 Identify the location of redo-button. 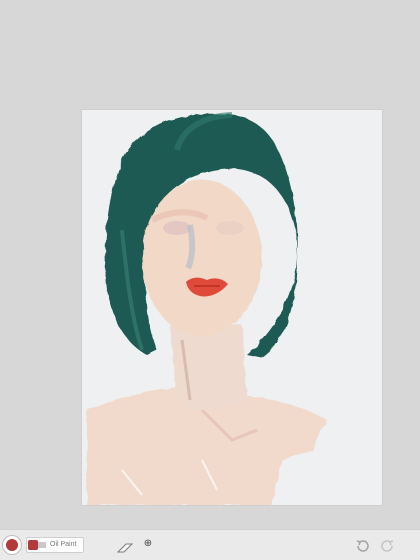
(387, 545).